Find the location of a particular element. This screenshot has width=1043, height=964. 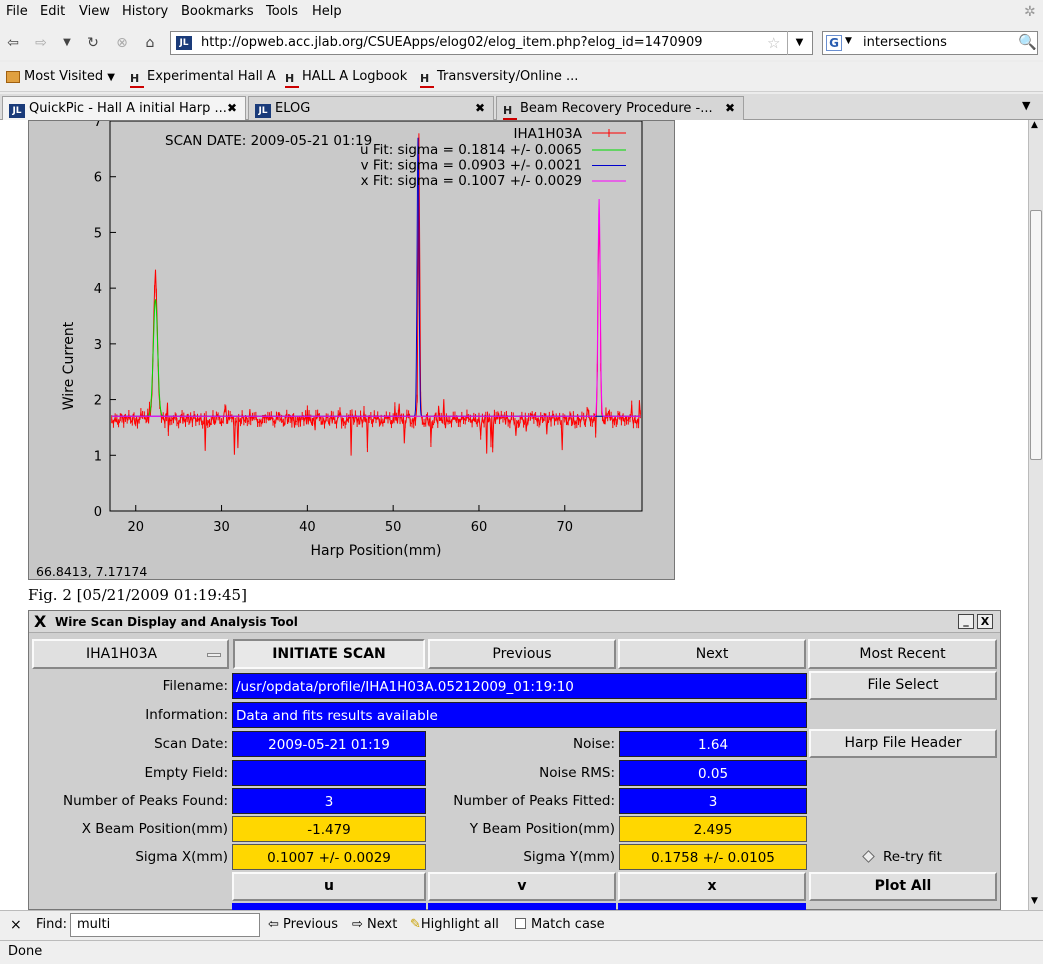

most-recent-button: Most Recent is located at coordinates (902, 654).